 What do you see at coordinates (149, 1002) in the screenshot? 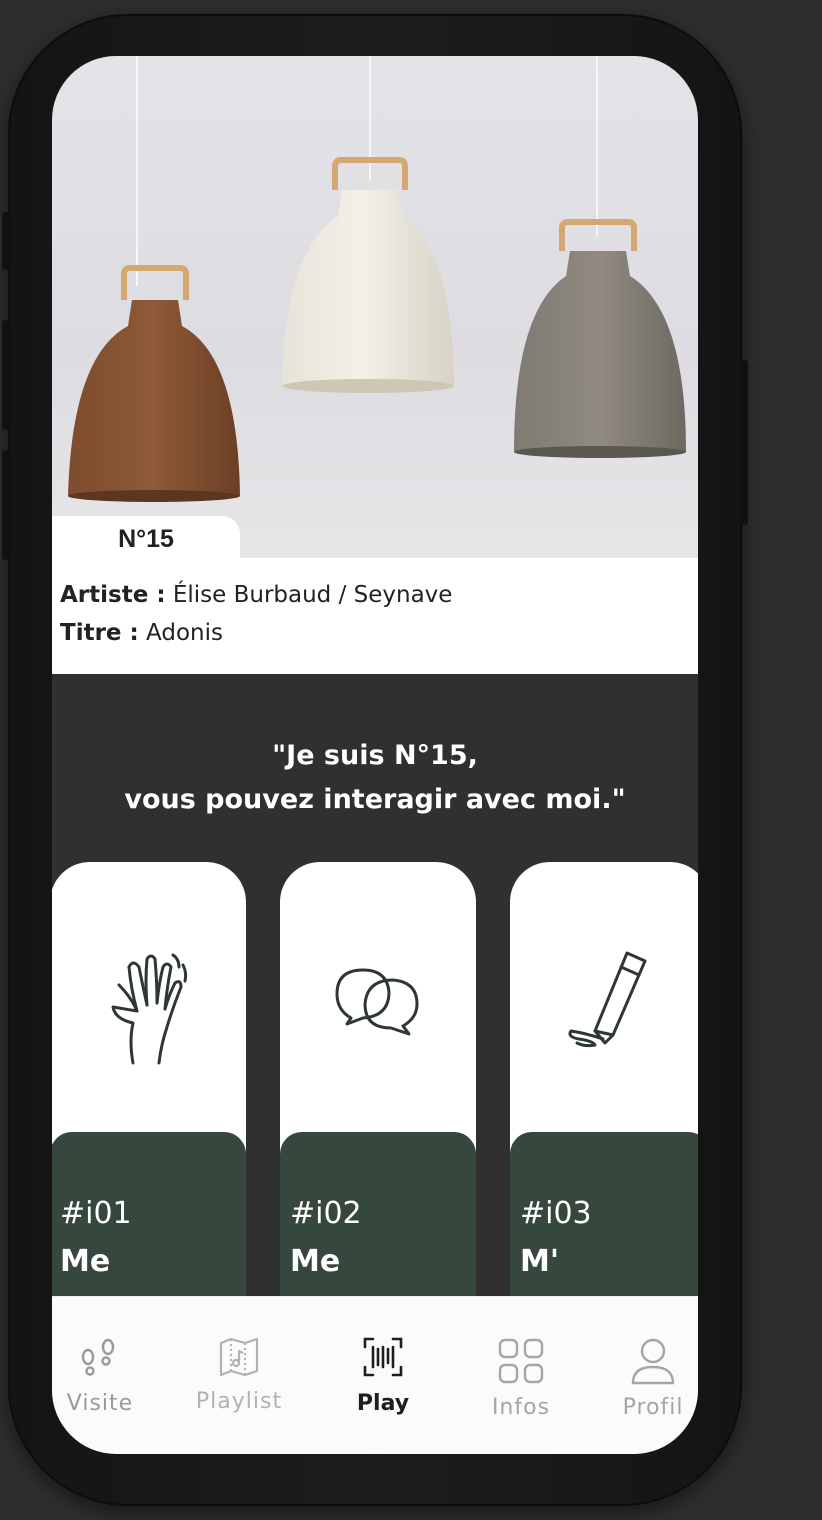
I see `waving-hand-icon` at bounding box center [149, 1002].